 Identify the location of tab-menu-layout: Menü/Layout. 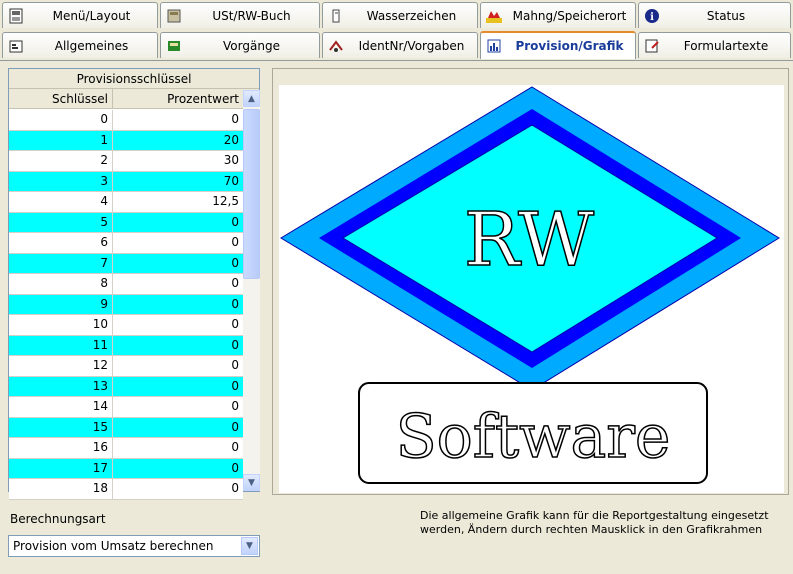
(80, 15).